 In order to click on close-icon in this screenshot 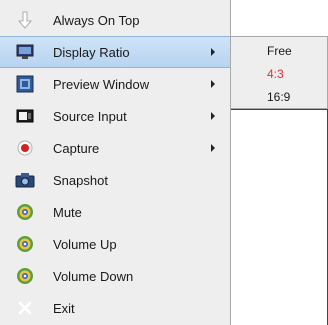, I will do `click(25, 308)`.